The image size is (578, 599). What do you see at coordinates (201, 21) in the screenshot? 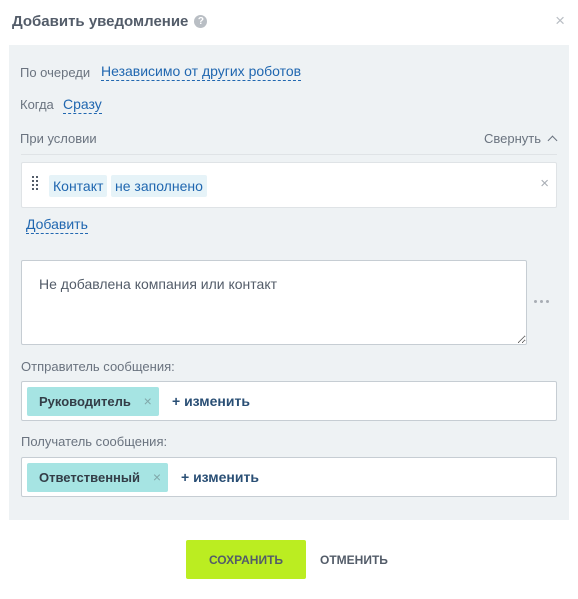
I see `help-icon: ?` at bounding box center [201, 21].